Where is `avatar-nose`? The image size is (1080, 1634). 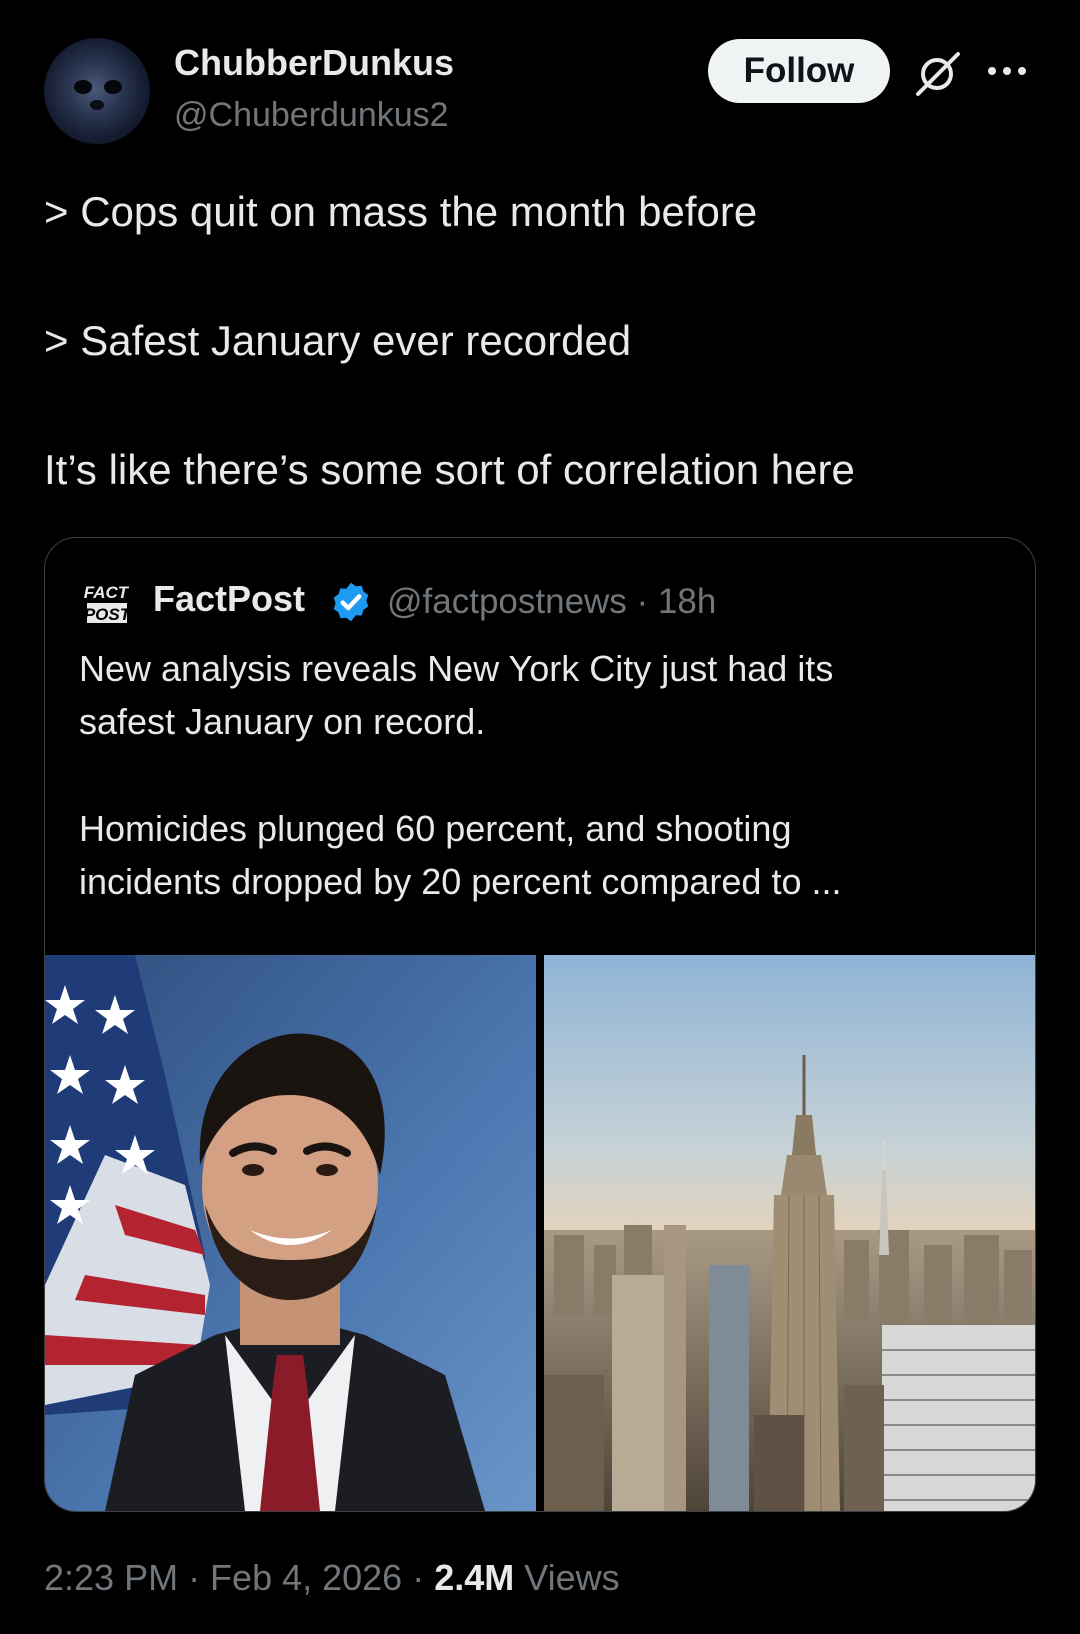 avatar-nose is located at coordinates (97, 105).